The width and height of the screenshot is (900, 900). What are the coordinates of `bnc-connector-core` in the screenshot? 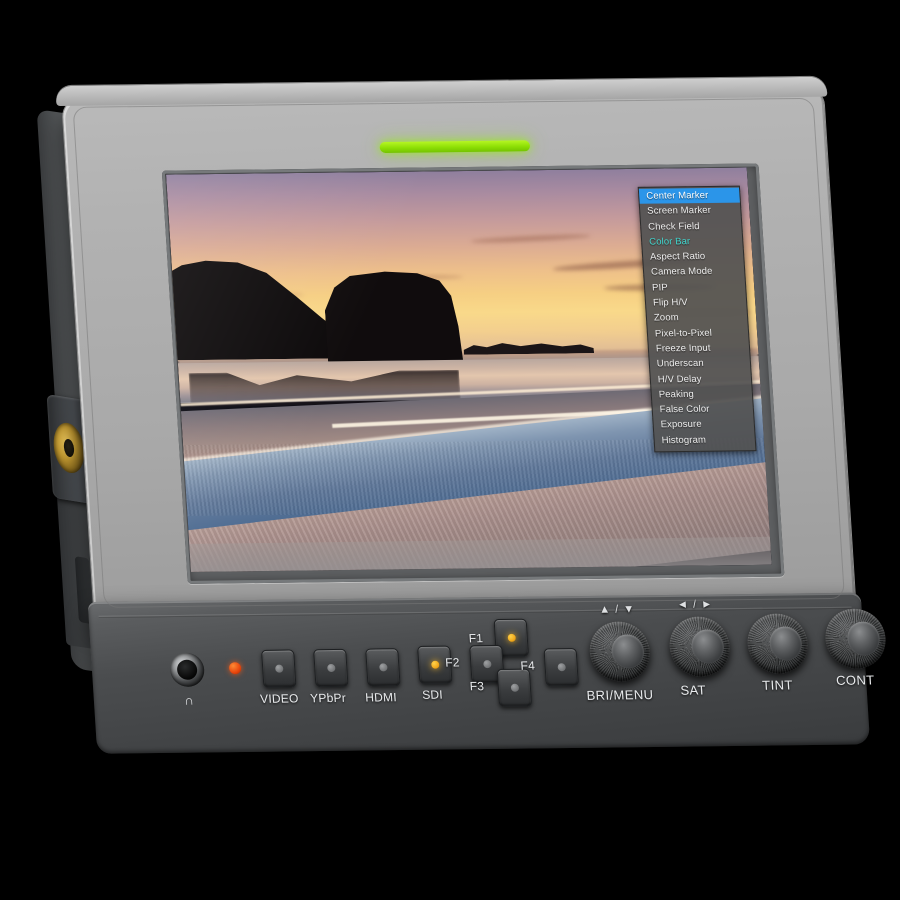 It's located at (69, 448).